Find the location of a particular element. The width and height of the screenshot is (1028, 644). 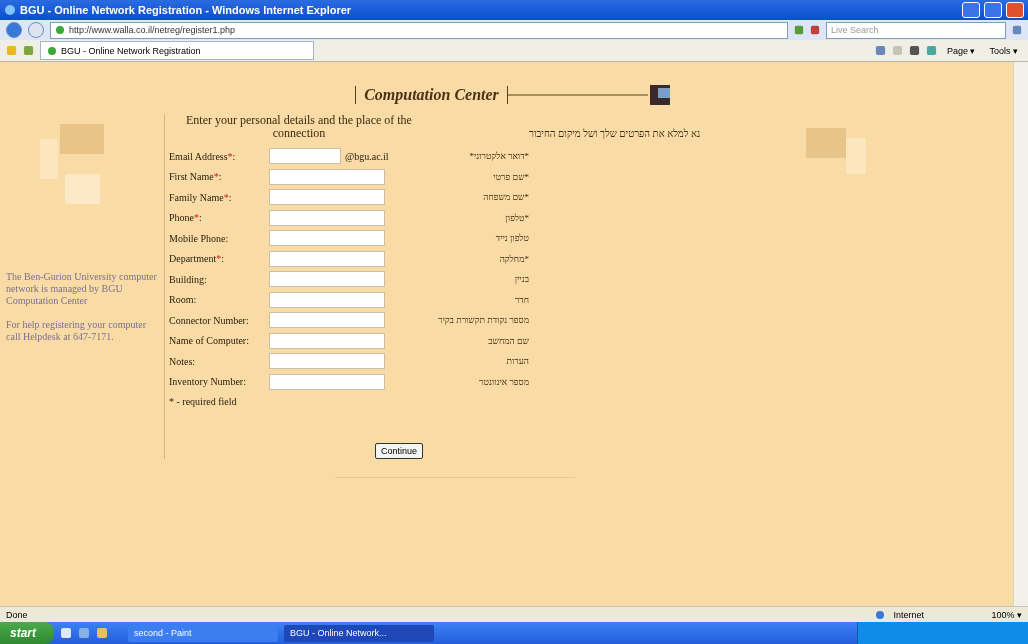

hebrew-label: טלפון נייד is located at coordinates (512, 238).